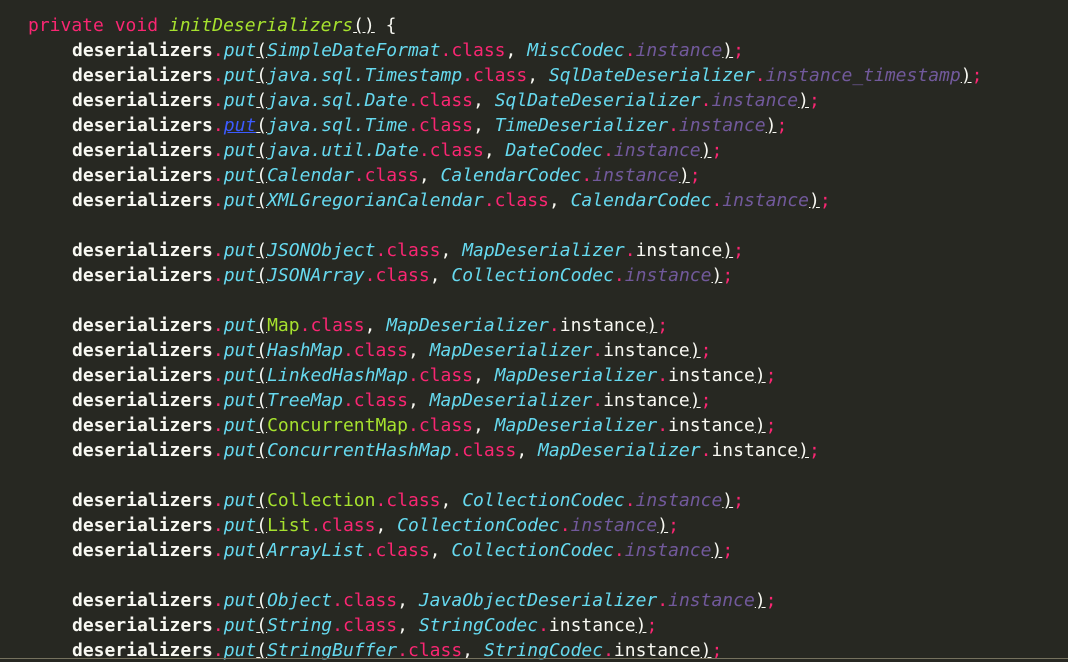 This screenshot has height=662, width=1068. What do you see at coordinates (534, 658) in the screenshot?
I see `divider` at bounding box center [534, 658].